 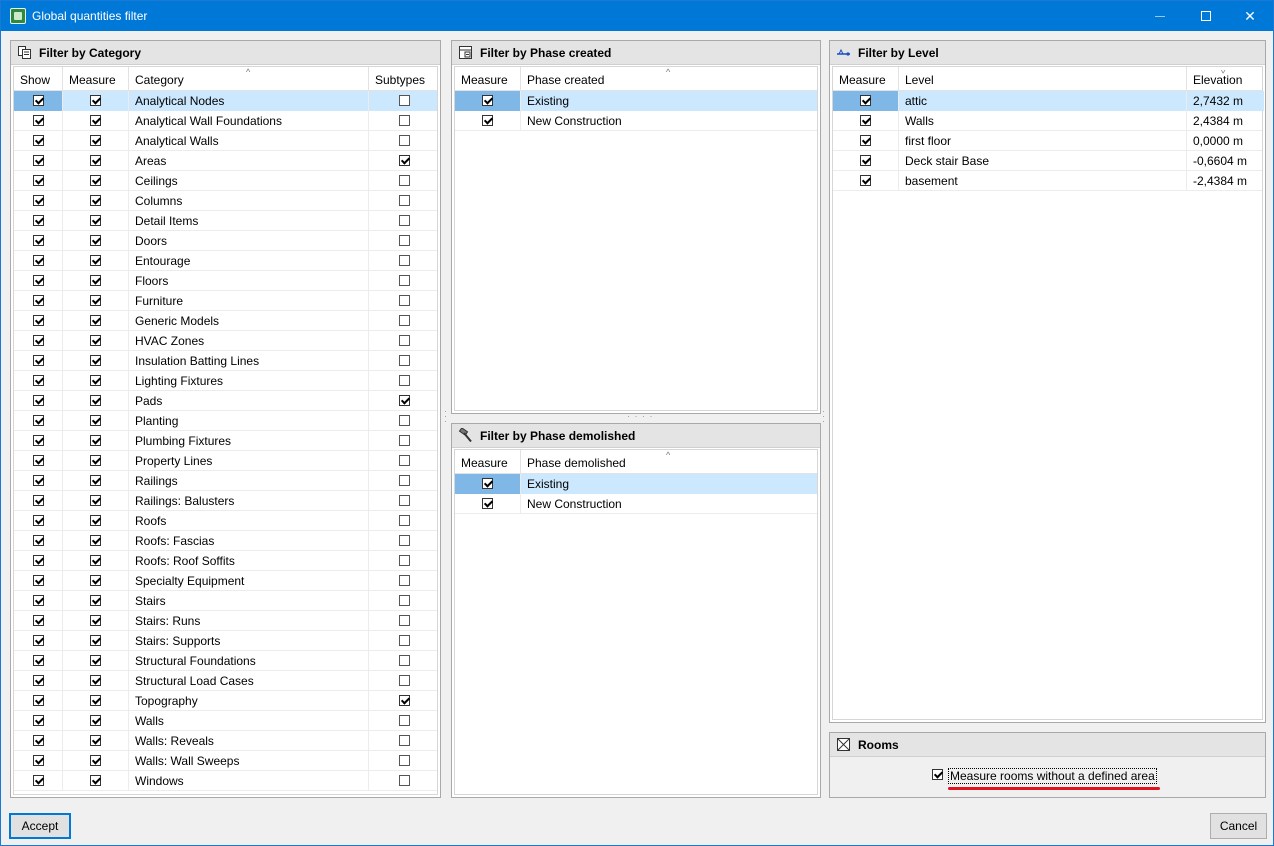 What do you see at coordinates (225, 241) in the screenshot?
I see `table-row: Doors` at bounding box center [225, 241].